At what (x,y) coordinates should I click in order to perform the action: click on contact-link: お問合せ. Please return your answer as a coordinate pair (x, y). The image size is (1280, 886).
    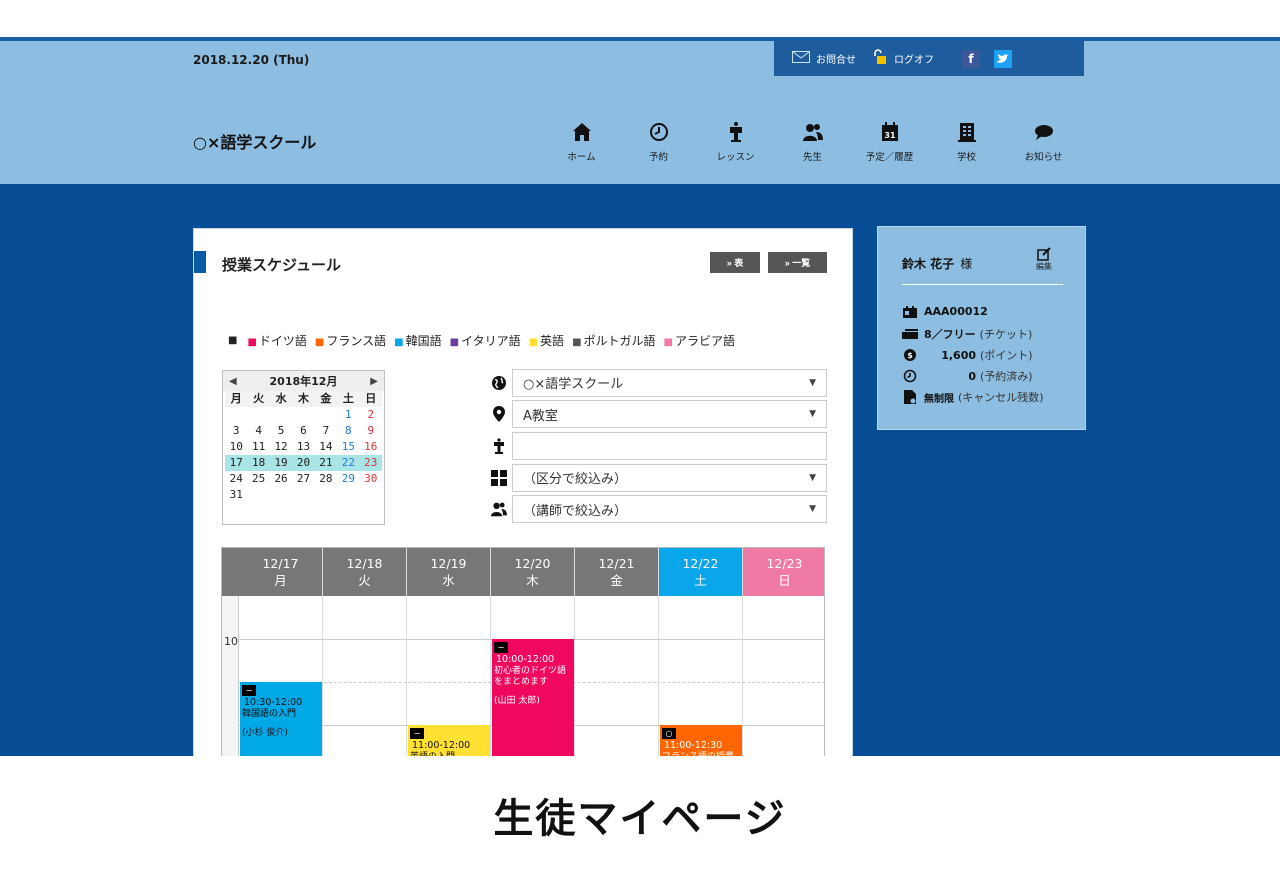
    Looking at the image, I should click on (824, 58).